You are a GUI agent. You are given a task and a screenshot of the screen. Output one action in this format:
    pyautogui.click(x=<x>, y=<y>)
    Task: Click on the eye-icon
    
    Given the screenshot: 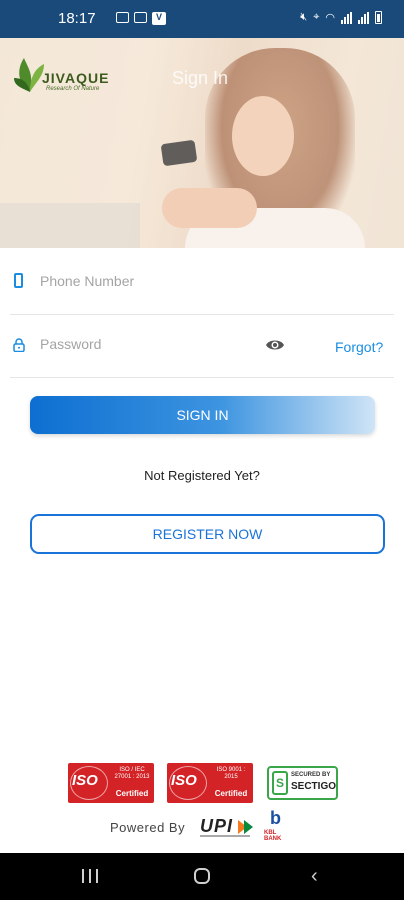 What is the action you would take?
    pyautogui.click(x=275, y=345)
    